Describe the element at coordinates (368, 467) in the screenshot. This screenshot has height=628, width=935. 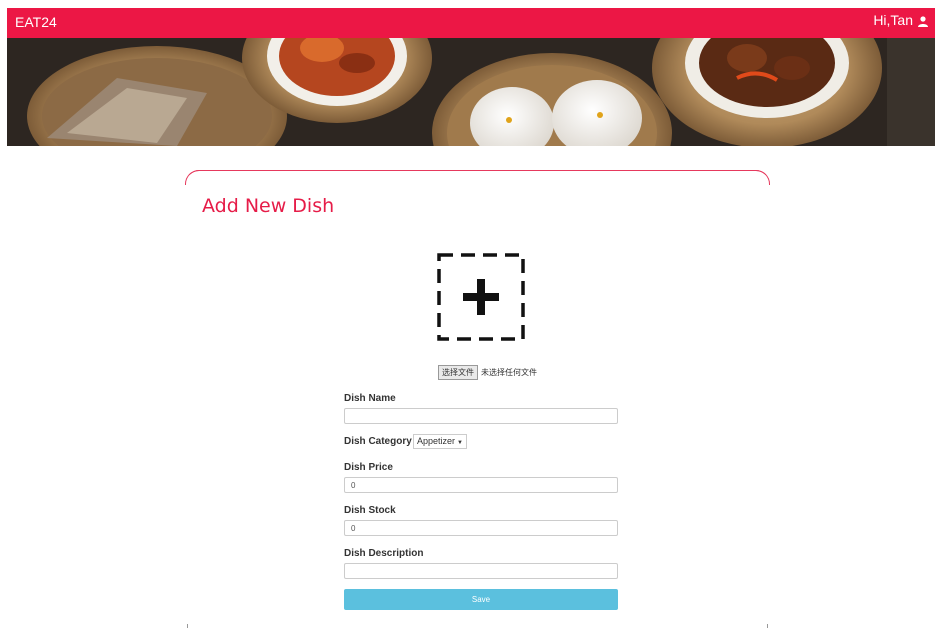
I see `dish-price-label: Dish Price` at that location.